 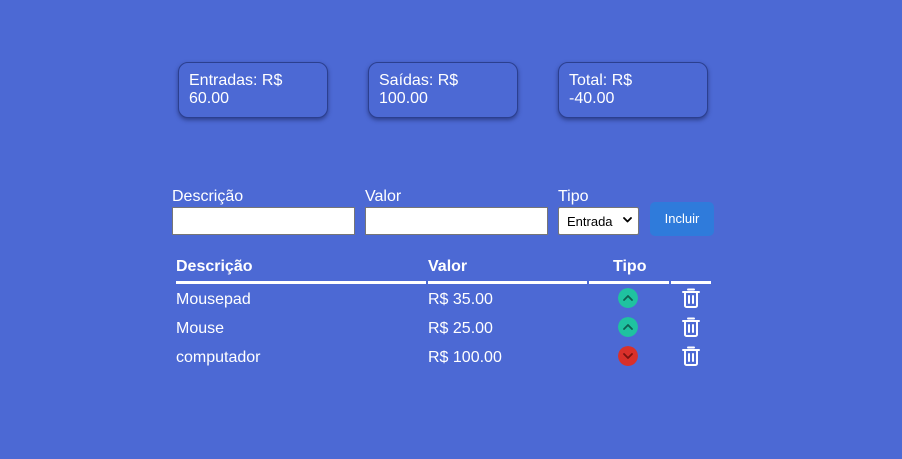 What do you see at coordinates (209, 98) in the screenshot?
I see `entradas-value: 60.00` at bounding box center [209, 98].